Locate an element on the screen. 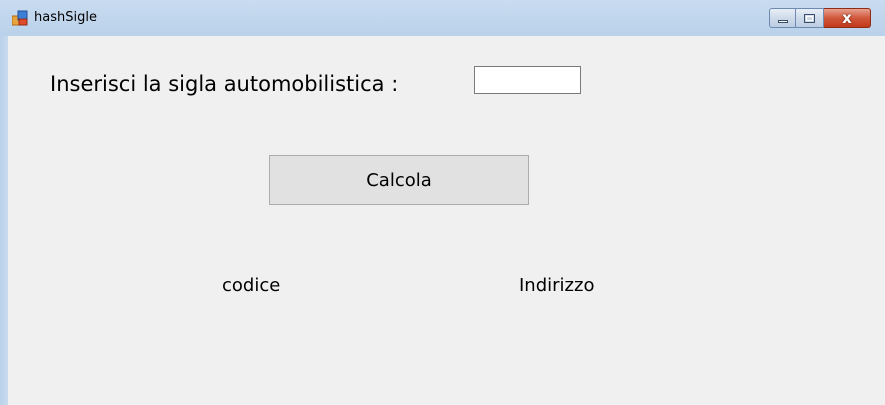  sigla-prompt-label: Inserisci la sigla automobilistica : is located at coordinates (224, 84).